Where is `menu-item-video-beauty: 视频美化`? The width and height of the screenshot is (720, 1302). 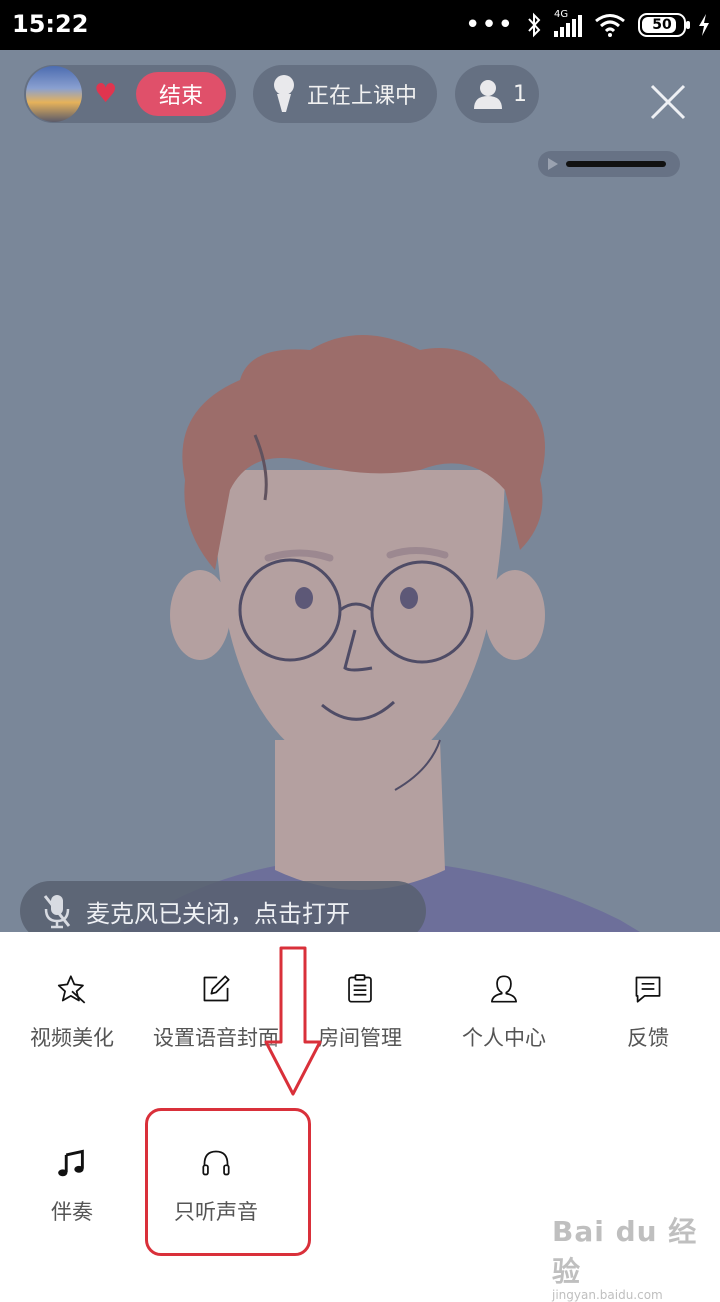
menu-item-video-beauty: 视频美化 is located at coordinates (72, 992).